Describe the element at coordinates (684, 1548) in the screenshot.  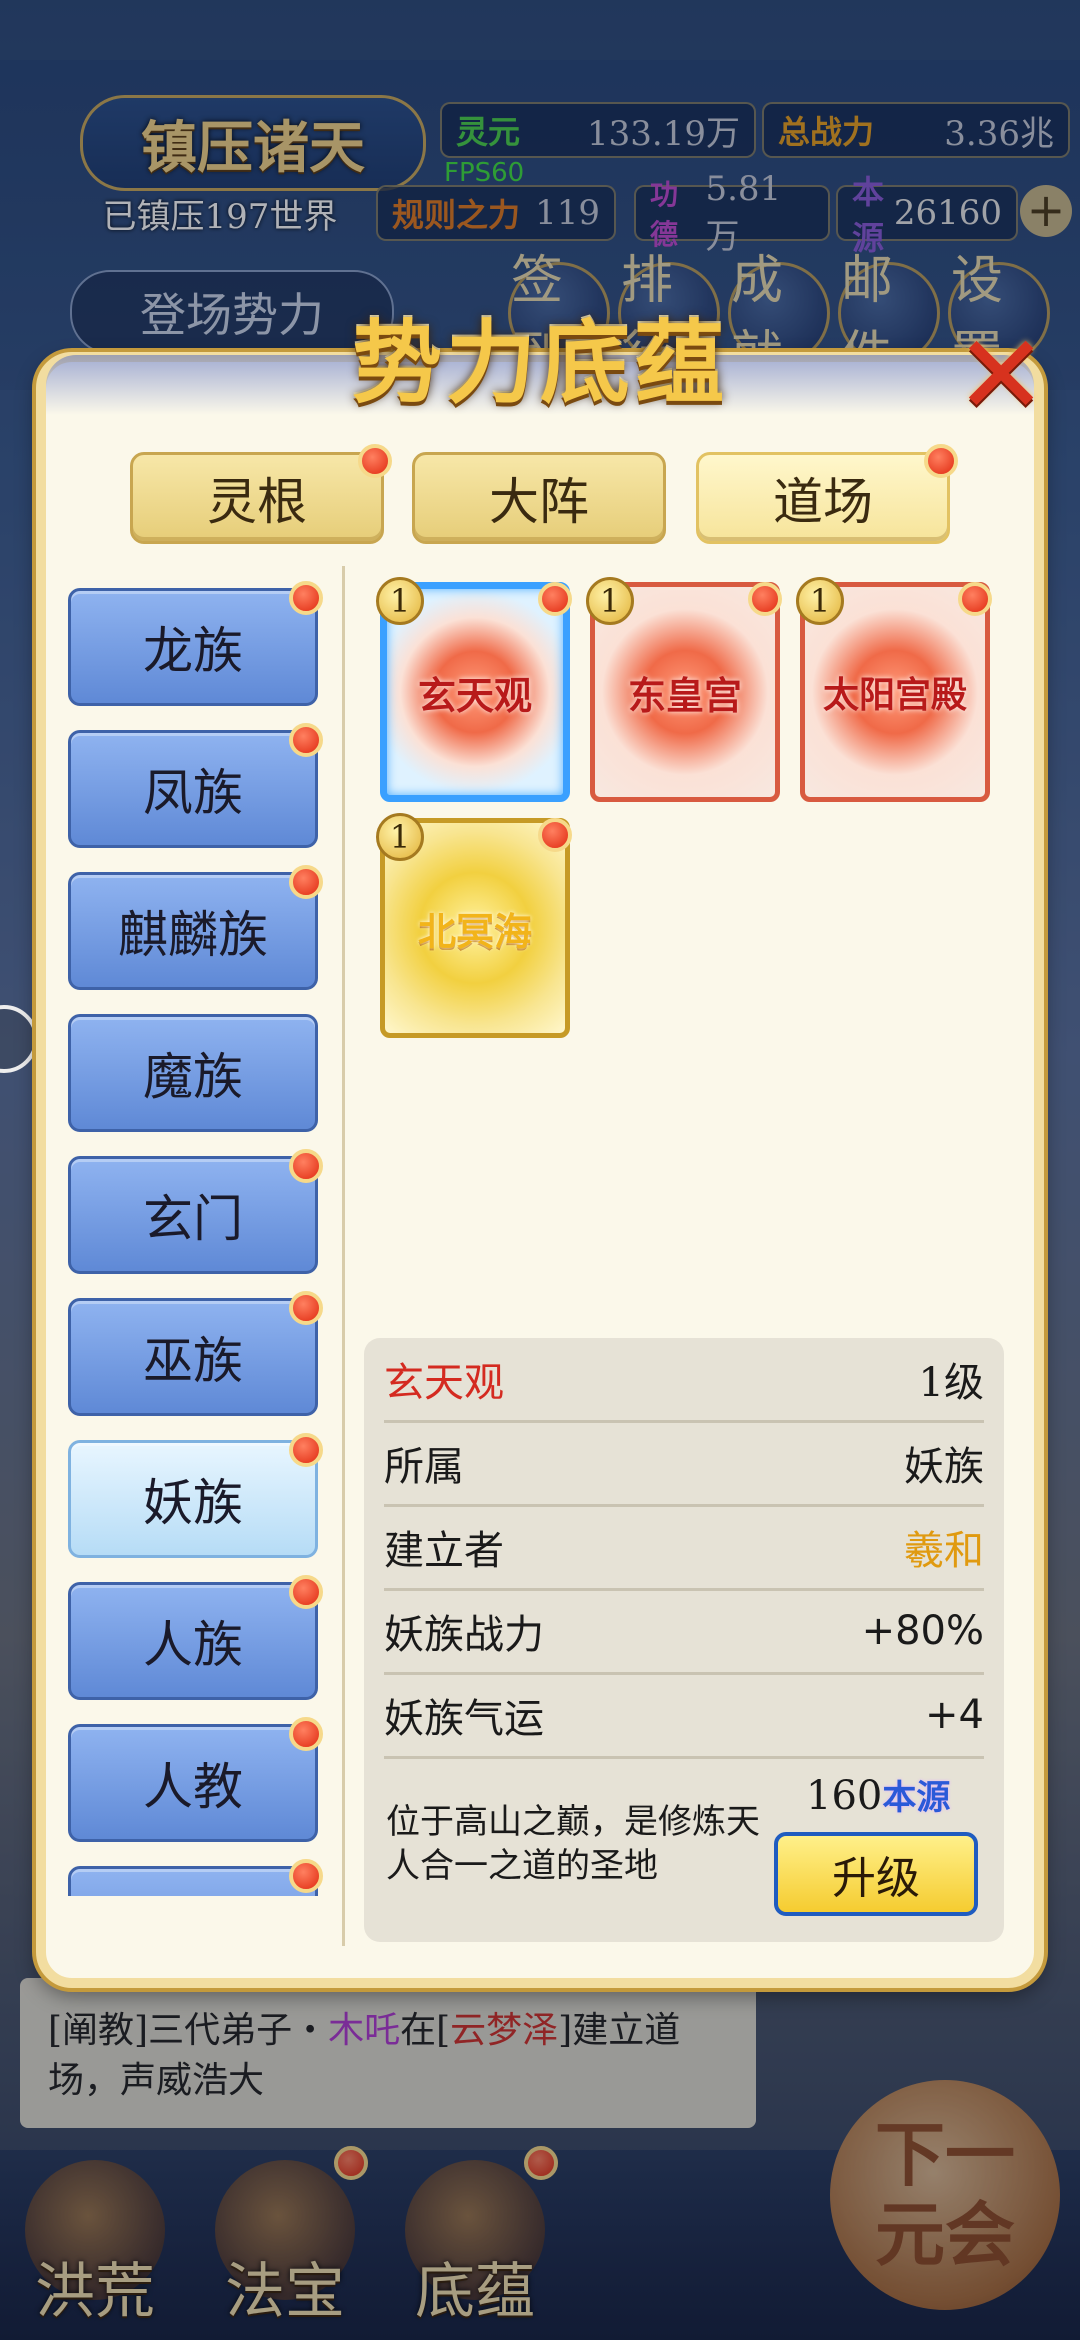
I see `detail-row-founder: 建立者 羲和` at that location.